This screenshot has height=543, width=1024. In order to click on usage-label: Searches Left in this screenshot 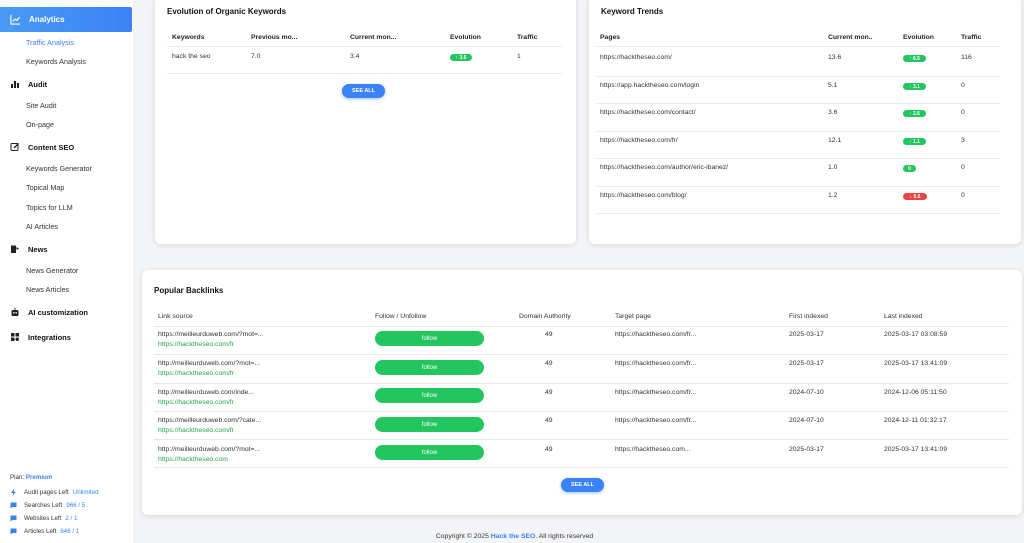, I will do `click(43, 505)`.